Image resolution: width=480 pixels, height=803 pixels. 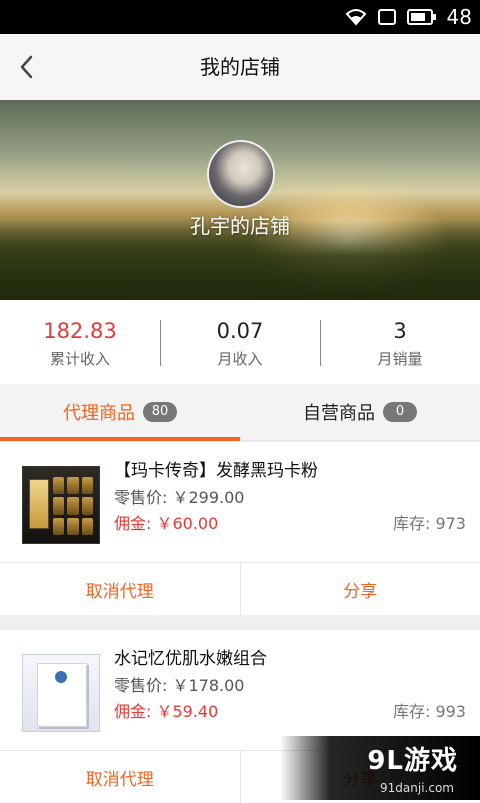 What do you see at coordinates (80, 331) in the screenshot?
I see `stat-value: 182.83` at bounding box center [80, 331].